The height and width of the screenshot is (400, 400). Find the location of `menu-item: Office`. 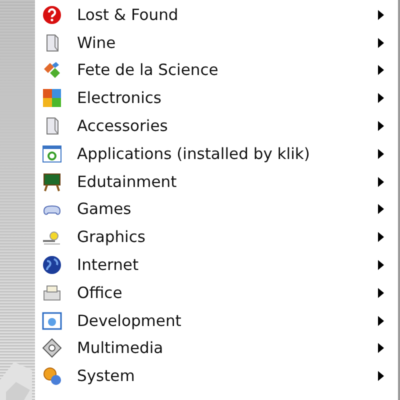

menu-item: Office is located at coordinates (216, 292).